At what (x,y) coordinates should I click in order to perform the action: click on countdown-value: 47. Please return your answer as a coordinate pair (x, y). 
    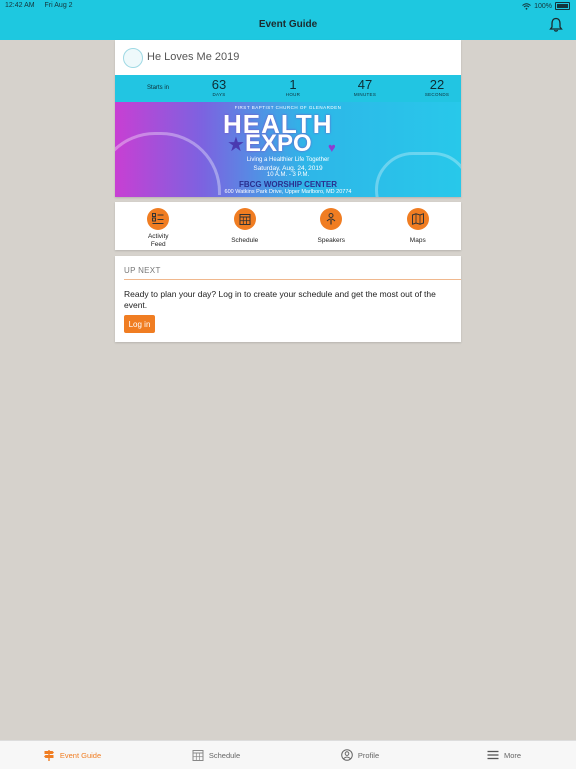
    Looking at the image, I should click on (365, 84).